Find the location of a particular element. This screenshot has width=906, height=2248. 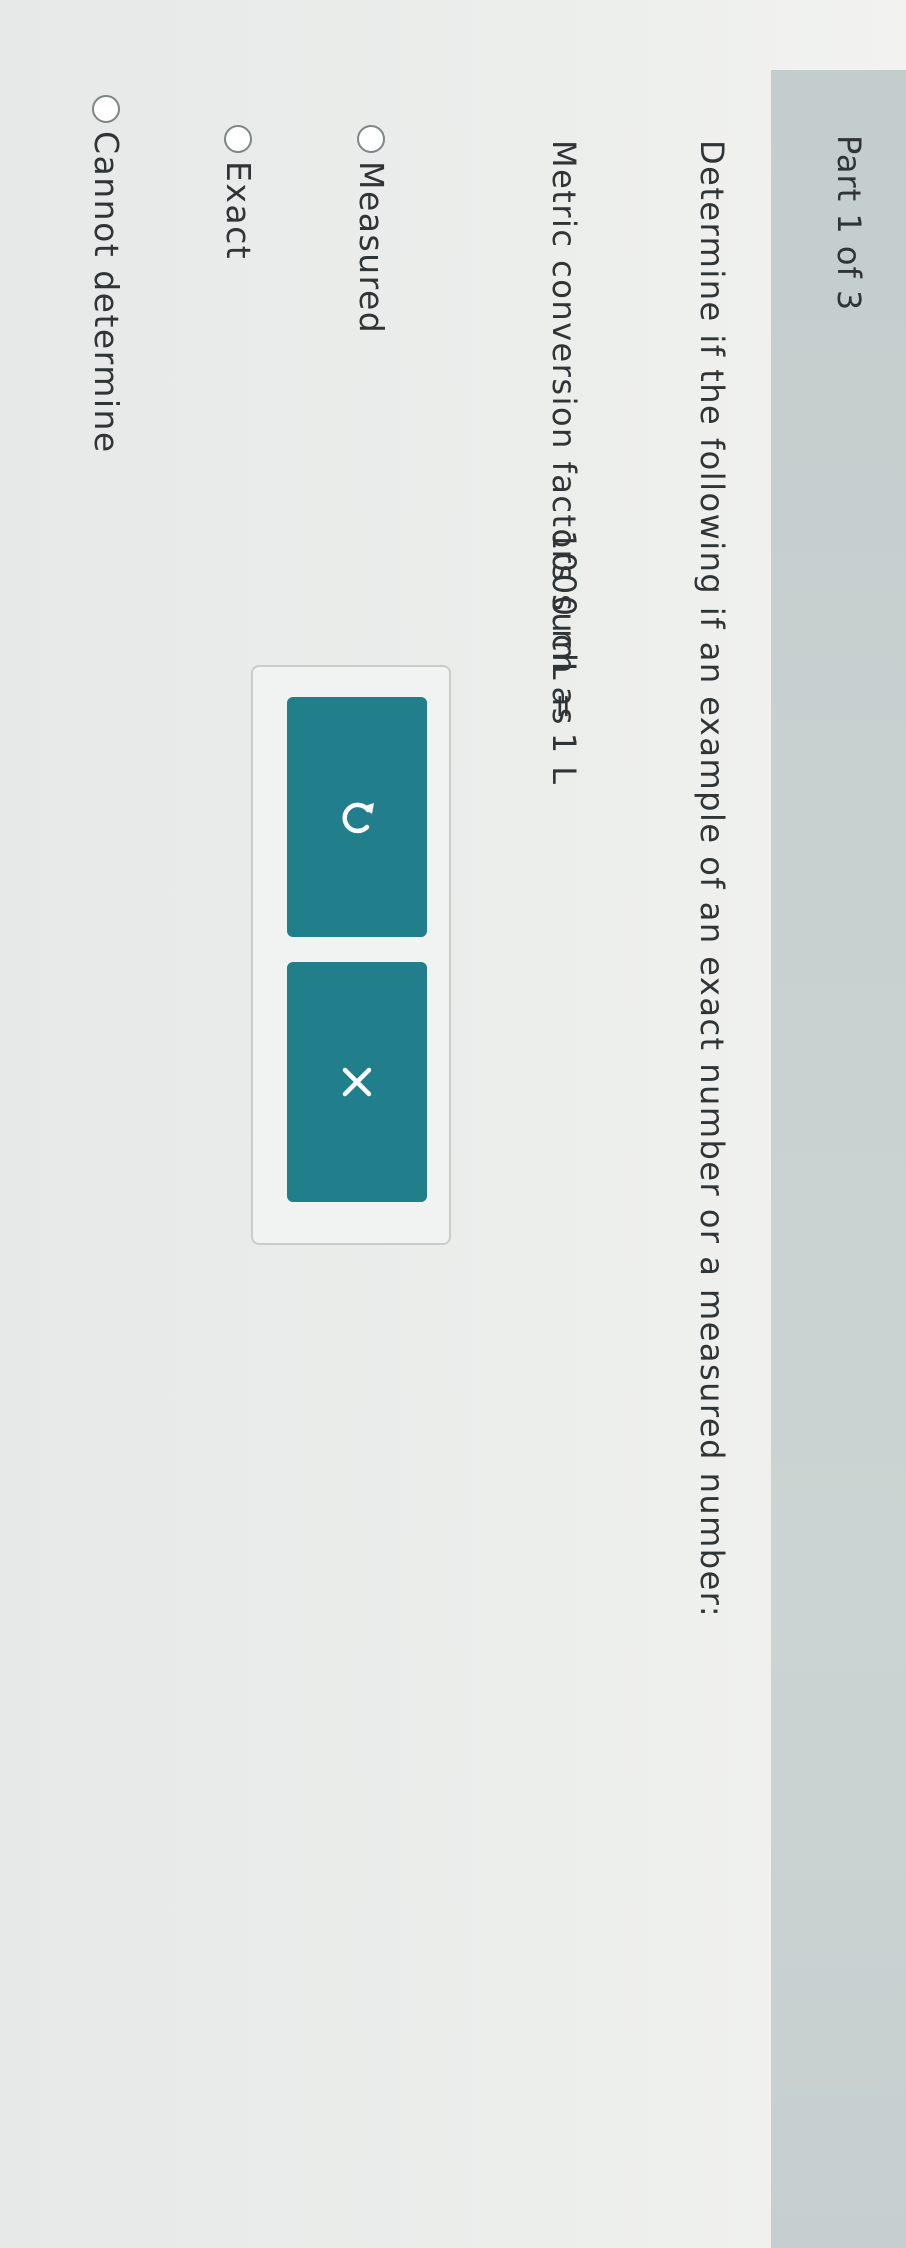

undo-button is located at coordinates (357, 817).